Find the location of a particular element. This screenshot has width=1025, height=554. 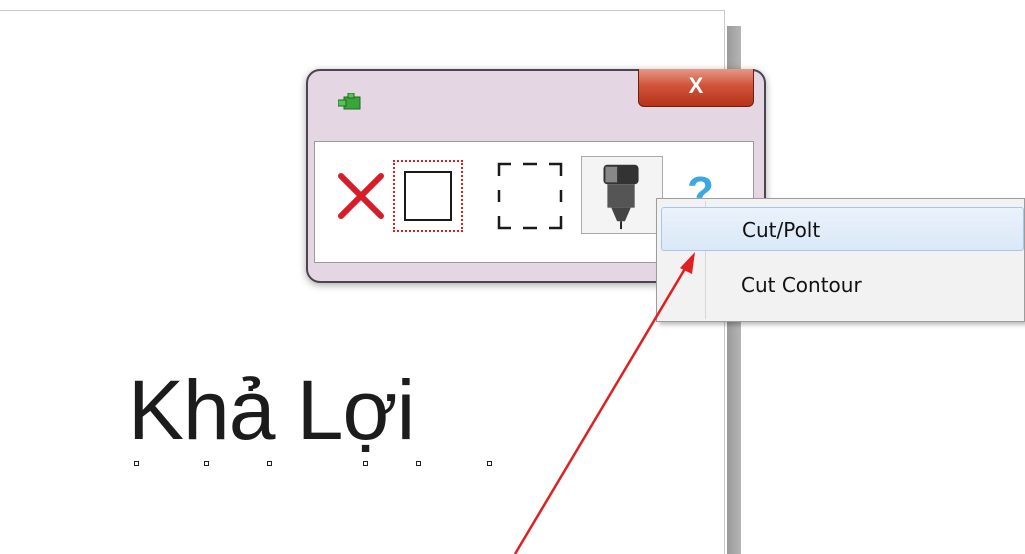

menu-item-cut-contour: Cut Contour is located at coordinates (842, 285).